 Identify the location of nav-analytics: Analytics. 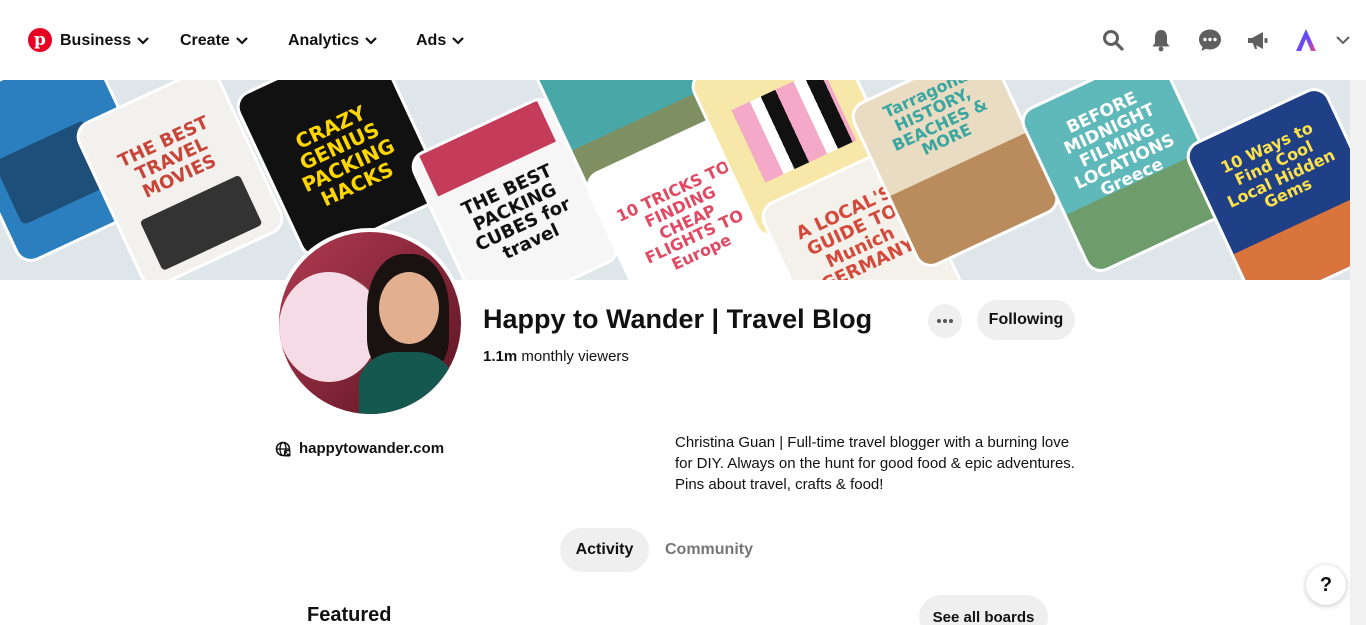
(332, 41).